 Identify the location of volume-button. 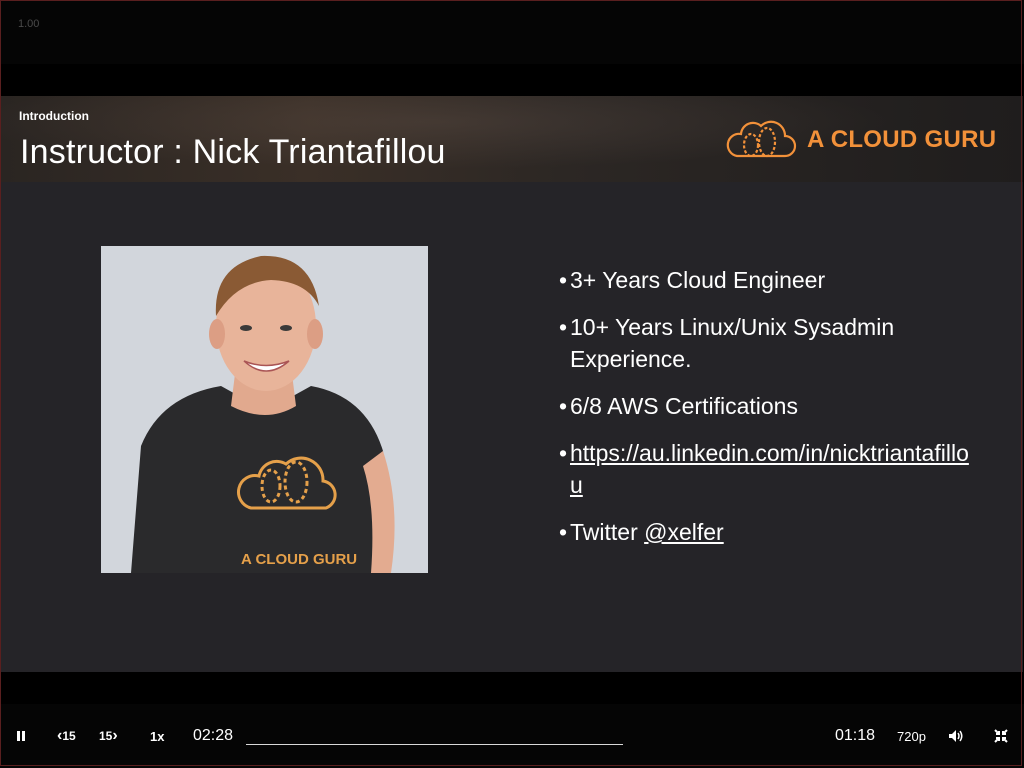
(956, 736).